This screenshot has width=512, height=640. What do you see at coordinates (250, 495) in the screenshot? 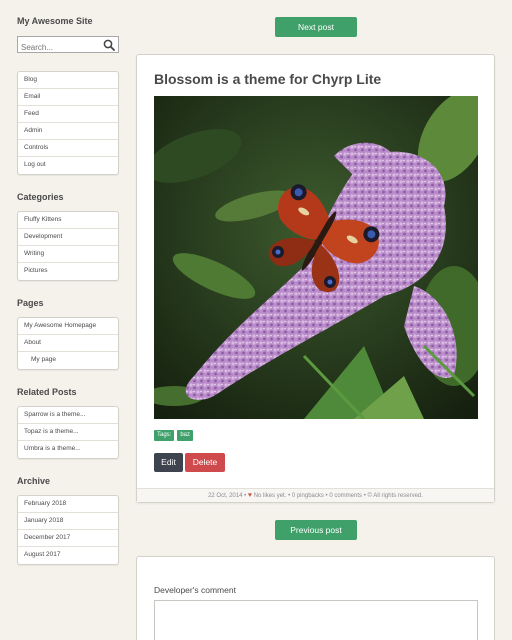
I see `heart-icon: ♥` at bounding box center [250, 495].